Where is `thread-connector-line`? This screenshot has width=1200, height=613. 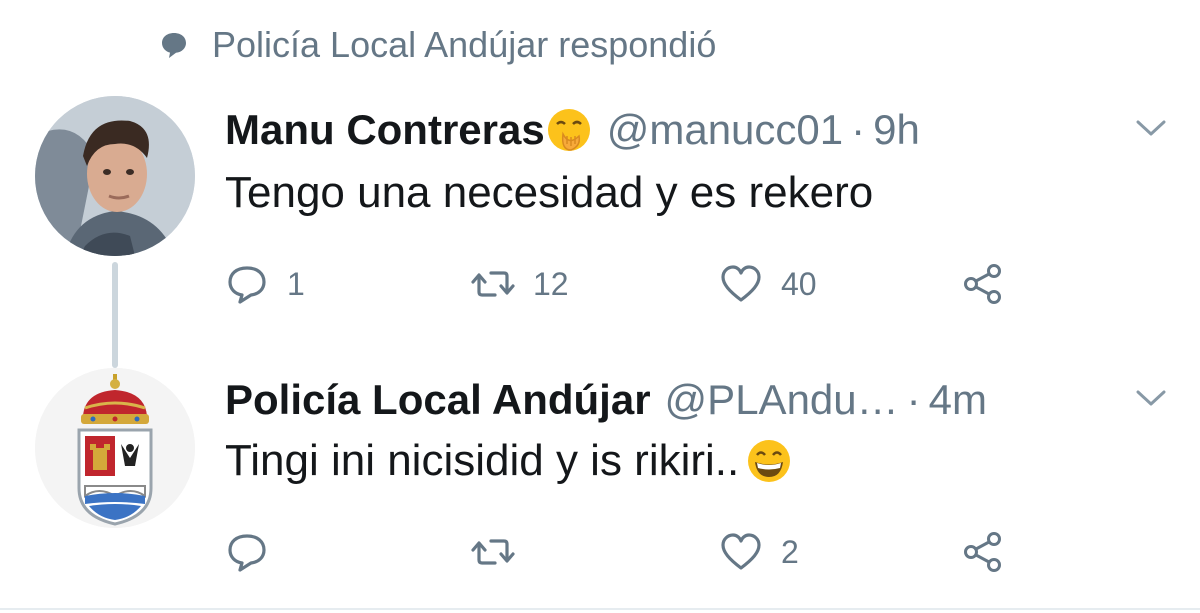
thread-connector-line is located at coordinates (115, 315).